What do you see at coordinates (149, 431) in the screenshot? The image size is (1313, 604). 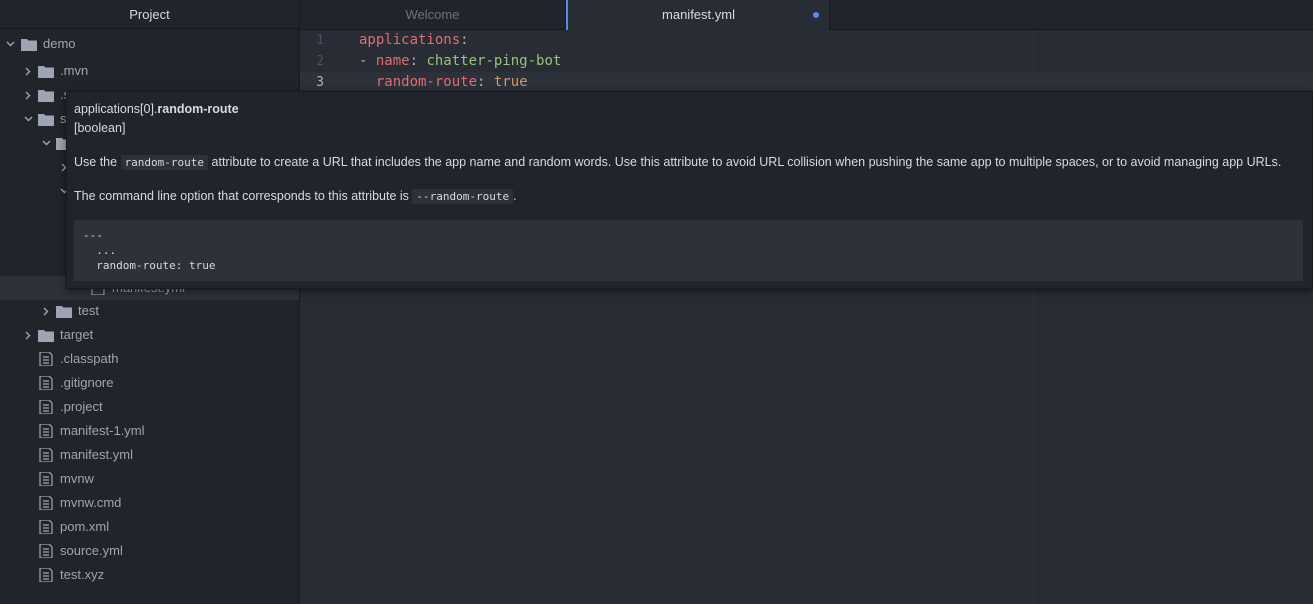 I see `tree-item-manifest-1-yml: manifest-1.yml` at bounding box center [149, 431].